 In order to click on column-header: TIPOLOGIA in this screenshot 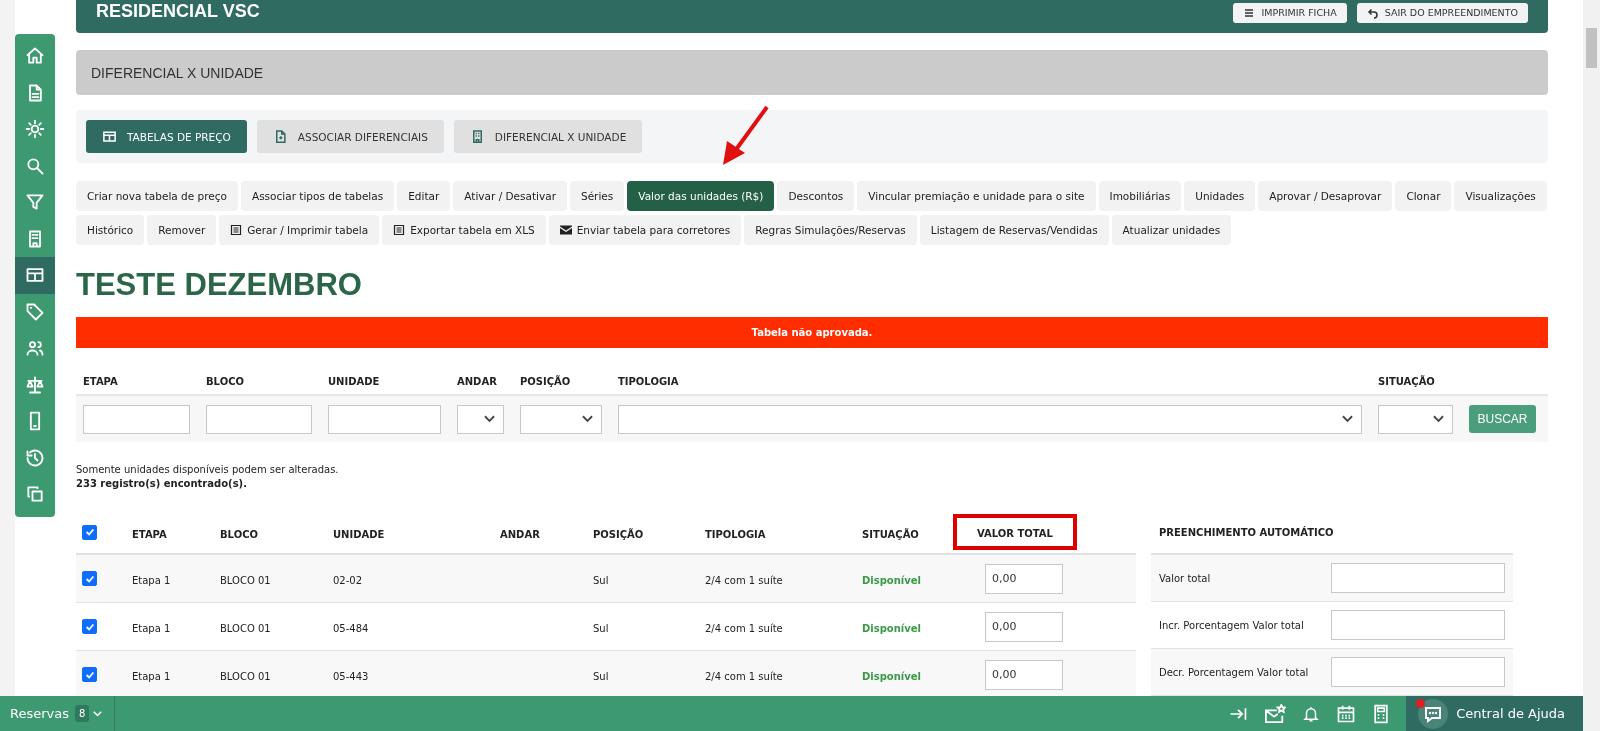, I will do `click(735, 534)`.